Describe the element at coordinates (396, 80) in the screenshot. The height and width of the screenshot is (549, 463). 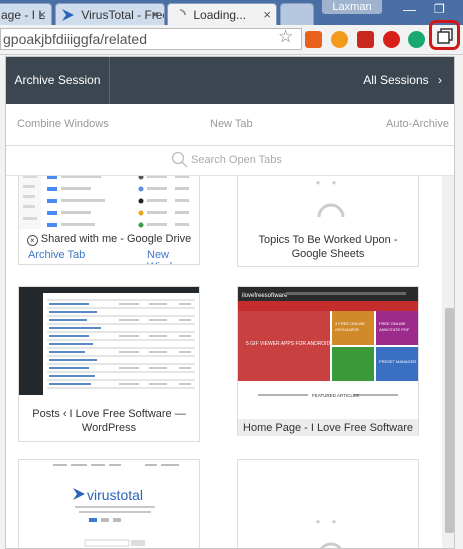
I see `all-sessions-label: All Sessions` at that location.